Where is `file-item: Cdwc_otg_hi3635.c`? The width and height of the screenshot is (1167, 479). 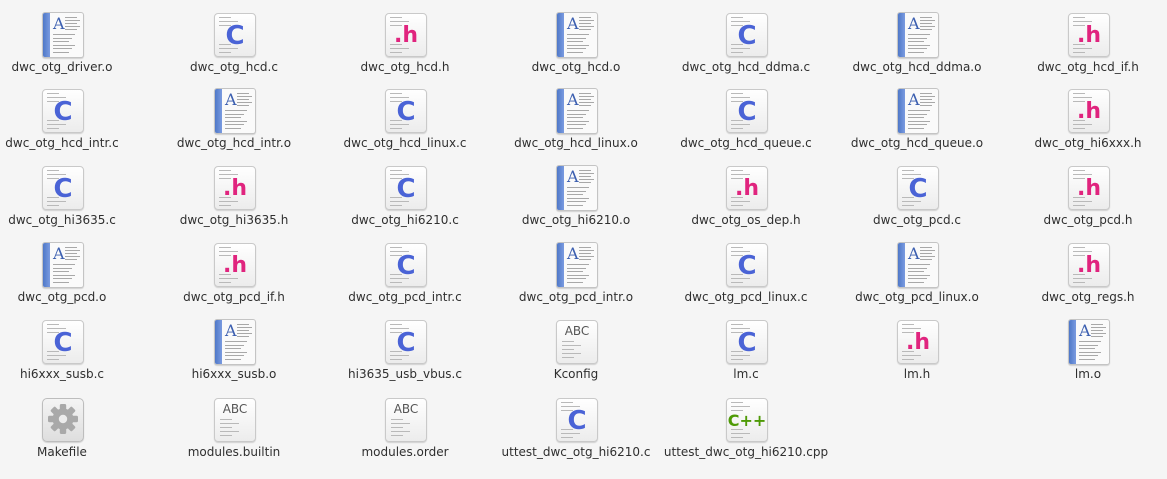
file-item: Cdwc_otg_hi3635.c is located at coordinates (73, 196).